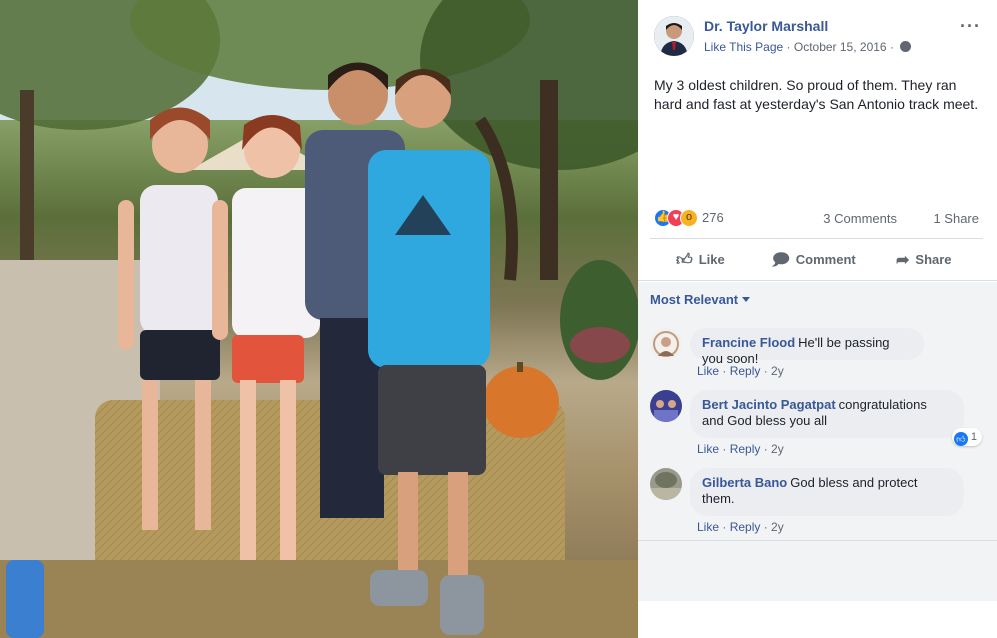 This screenshot has height=638, width=997. I want to click on comment-reaction-badge: 👍︎ 1, so click(966, 437).